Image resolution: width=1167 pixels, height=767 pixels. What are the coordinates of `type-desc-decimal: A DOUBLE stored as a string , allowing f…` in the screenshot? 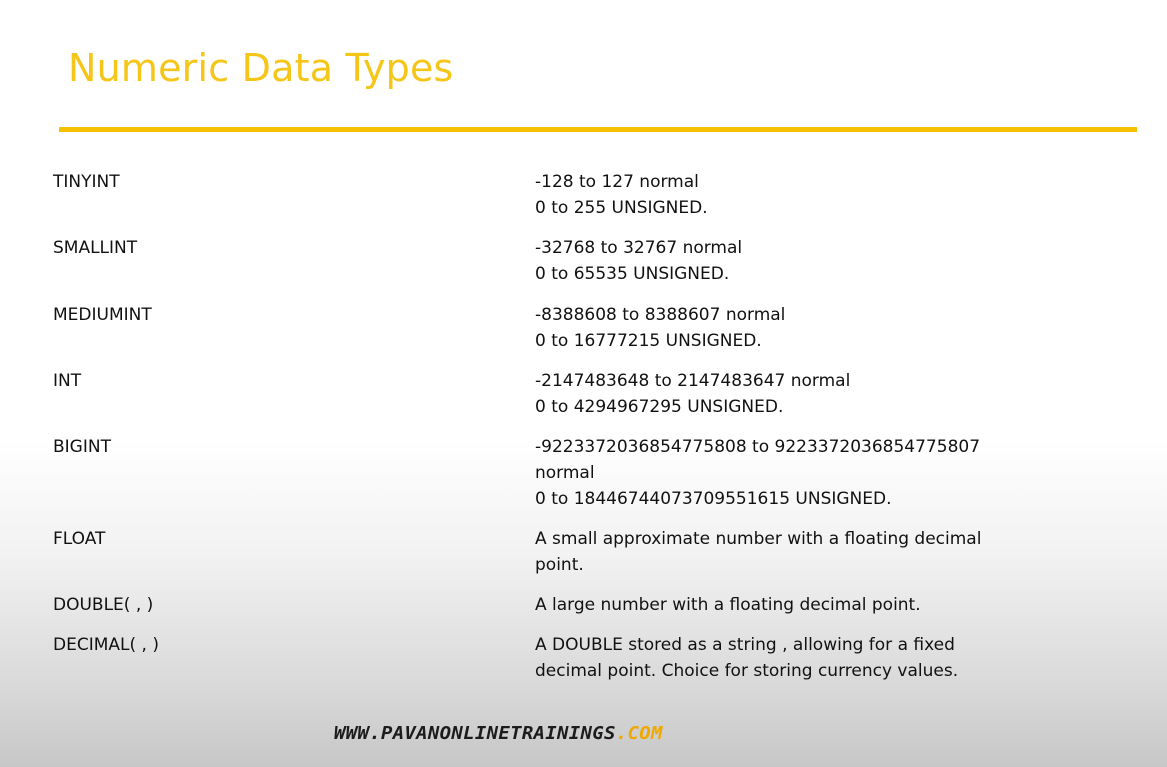 It's located at (770, 658).